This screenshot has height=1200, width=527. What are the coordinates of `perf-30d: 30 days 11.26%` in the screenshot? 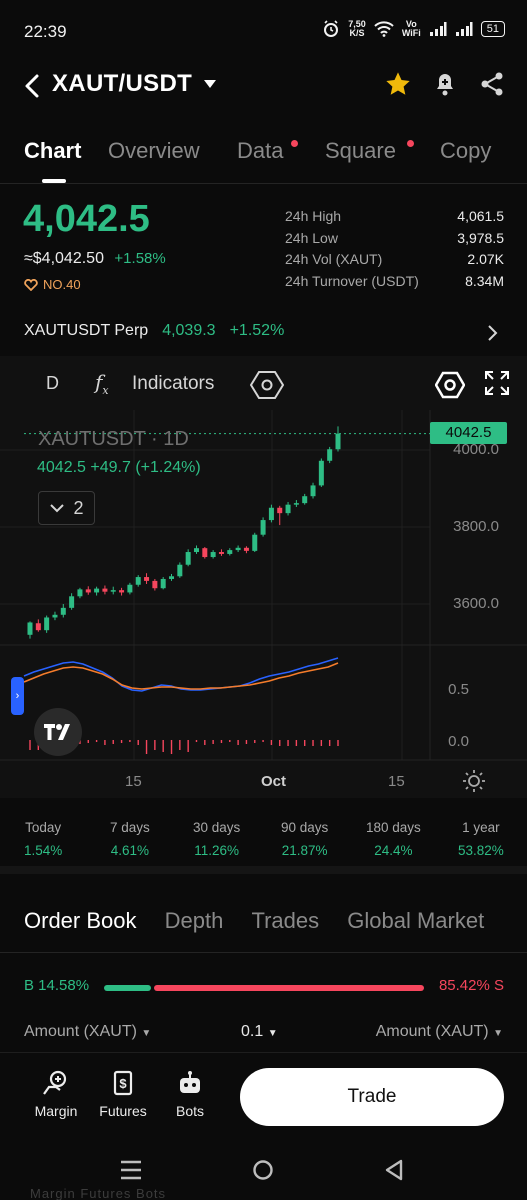 It's located at (217, 839).